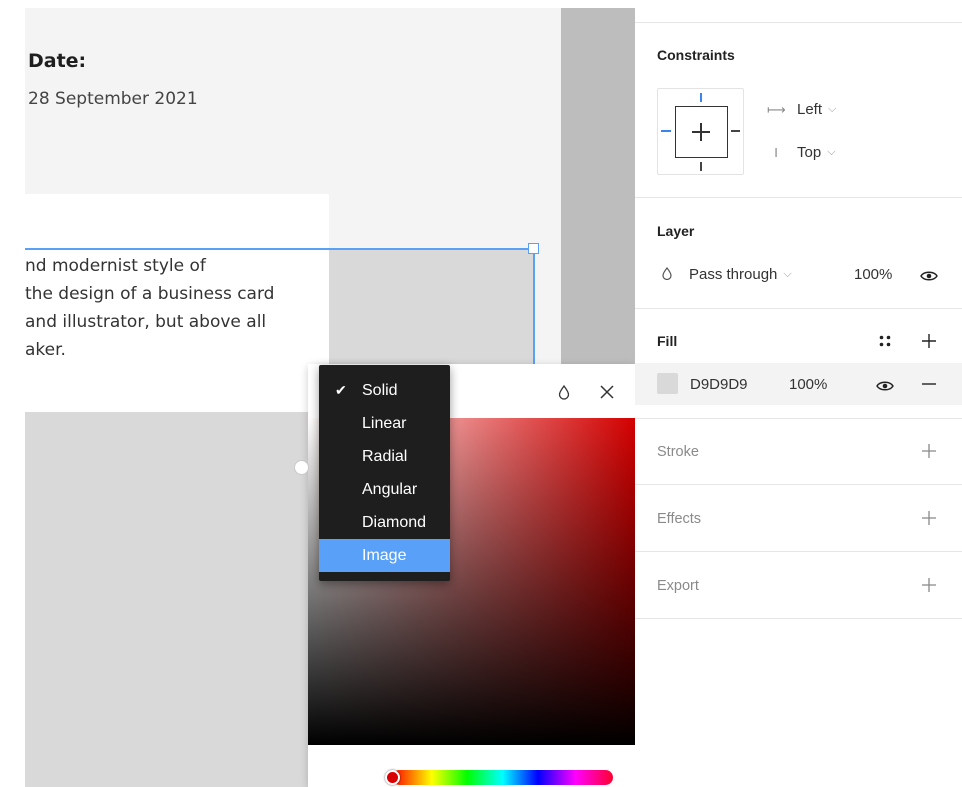  What do you see at coordinates (57, 61) in the screenshot?
I see `date-label: Date:` at bounding box center [57, 61].